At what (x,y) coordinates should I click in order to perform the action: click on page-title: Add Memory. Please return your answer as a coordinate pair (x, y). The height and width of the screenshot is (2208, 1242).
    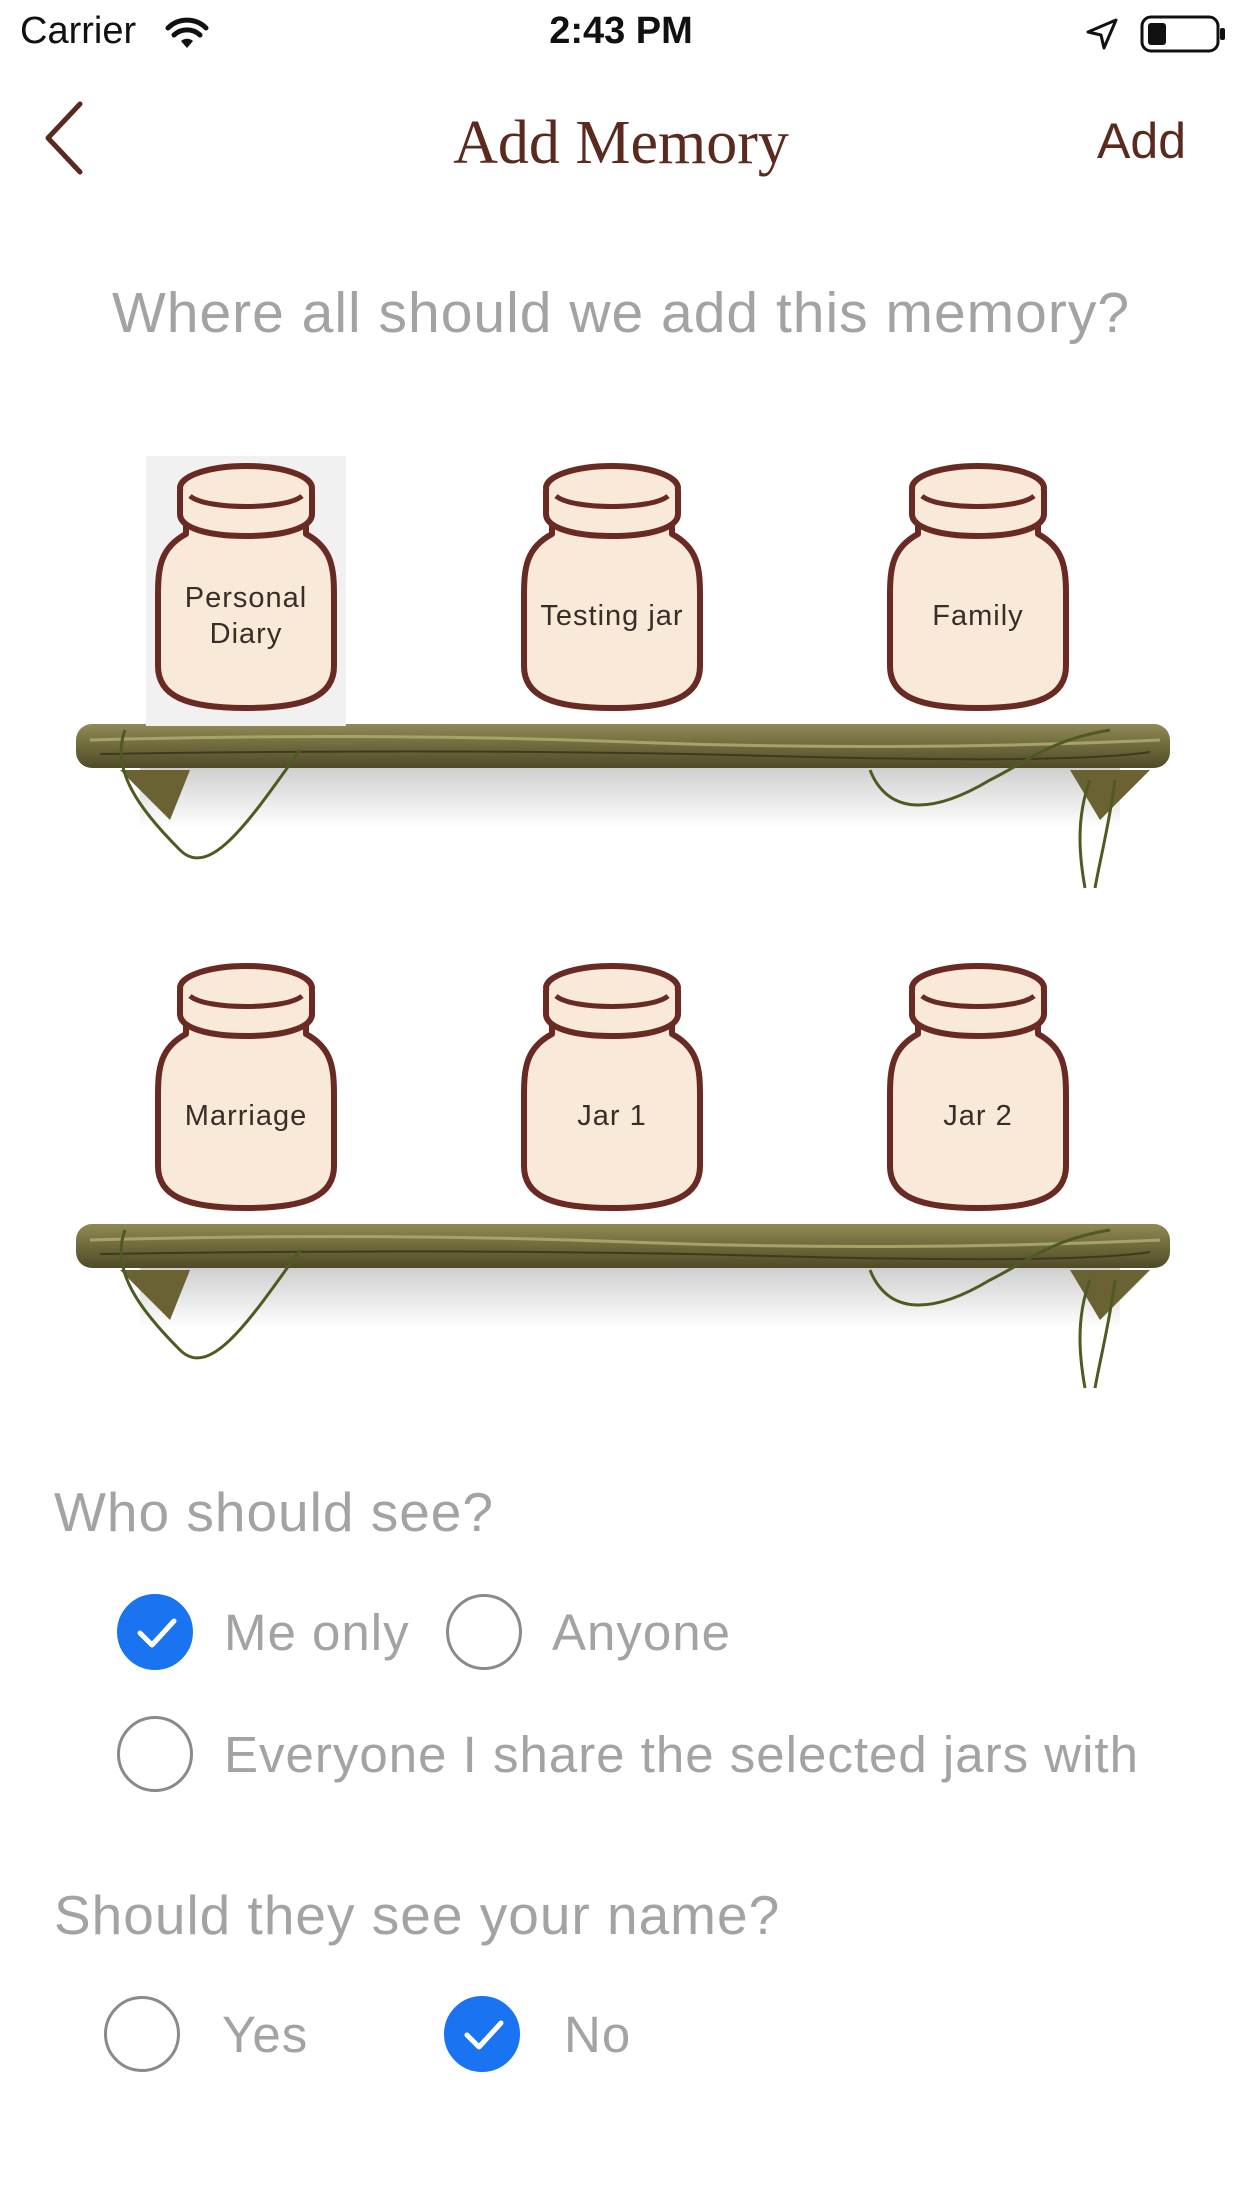
    Looking at the image, I should click on (621, 143).